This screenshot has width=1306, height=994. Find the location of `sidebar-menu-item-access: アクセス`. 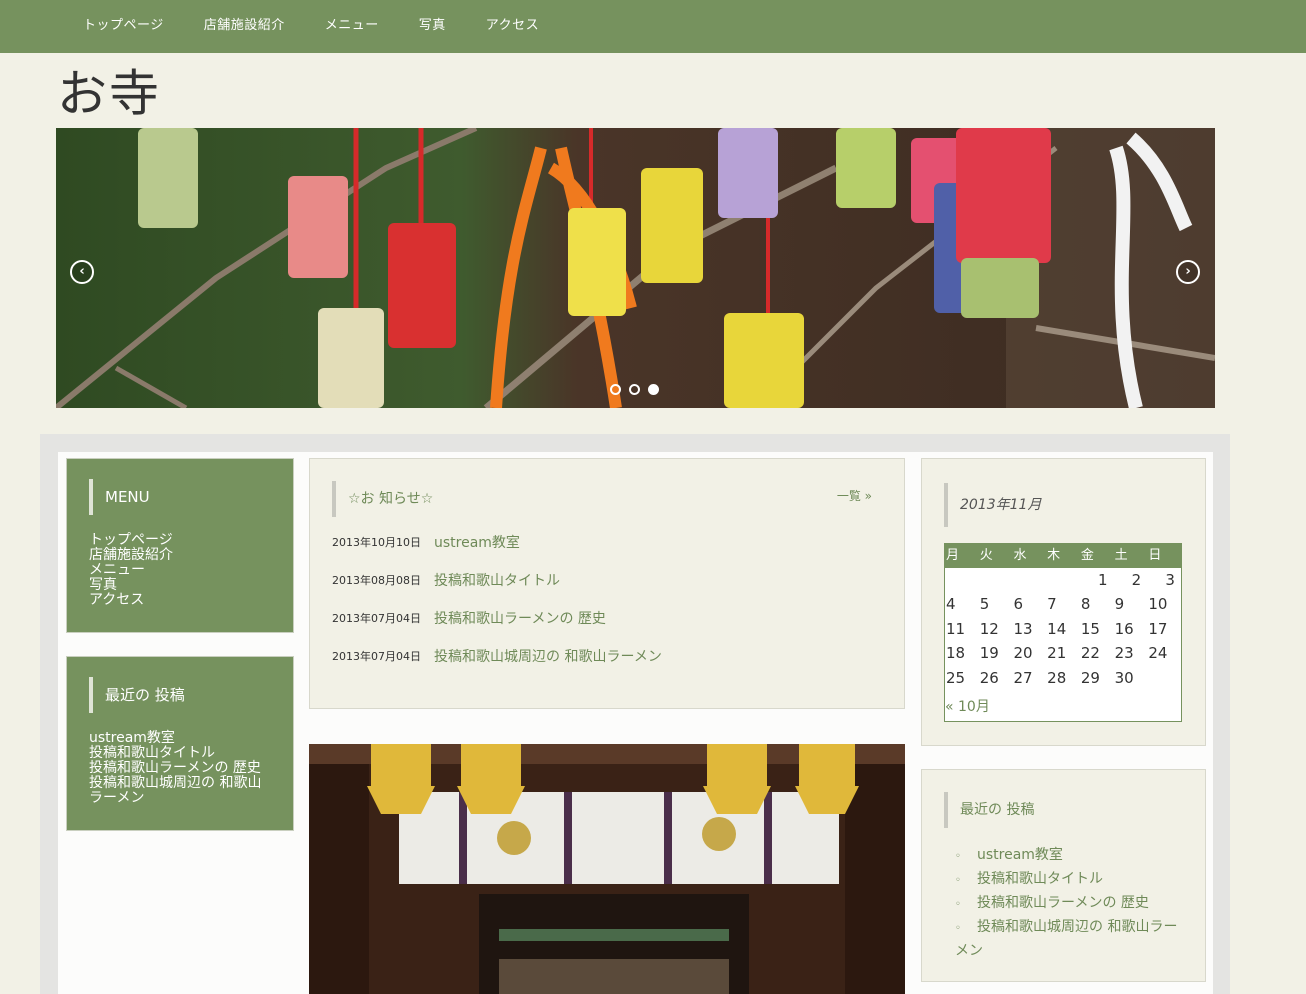

sidebar-menu-item-access: アクセス is located at coordinates (180, 600).